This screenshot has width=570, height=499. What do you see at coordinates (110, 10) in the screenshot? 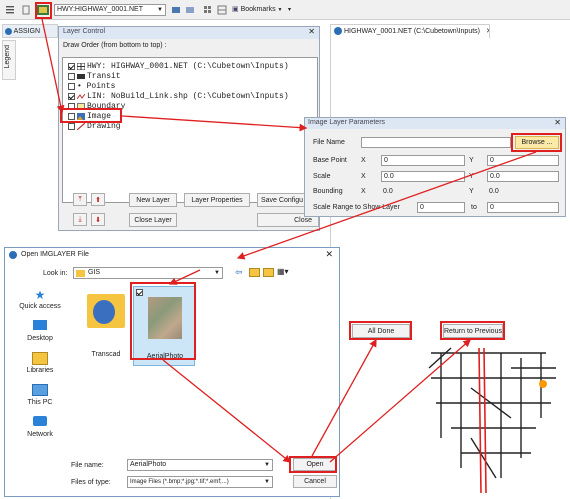
I see `layer-select: HWY:HIGHWAY_0001.NET ▼` at bounding box center [110, 10].